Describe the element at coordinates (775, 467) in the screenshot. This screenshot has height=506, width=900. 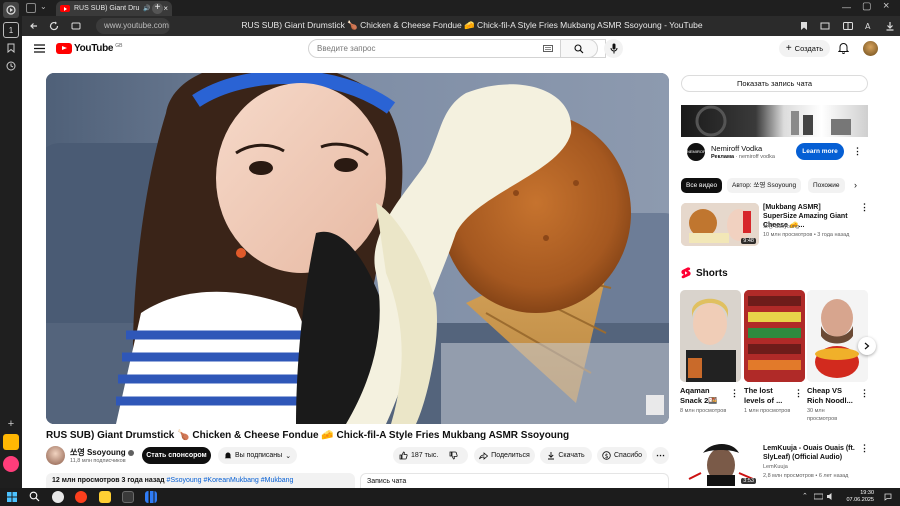
I see `lem-channel: LemKuuja` at that location.